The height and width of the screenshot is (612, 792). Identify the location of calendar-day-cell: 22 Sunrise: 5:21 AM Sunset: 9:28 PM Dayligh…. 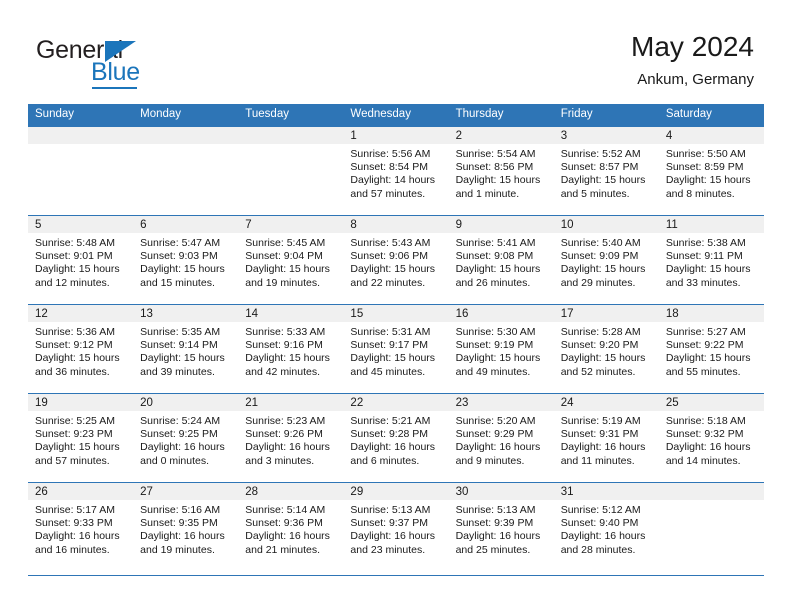
(396, 437).